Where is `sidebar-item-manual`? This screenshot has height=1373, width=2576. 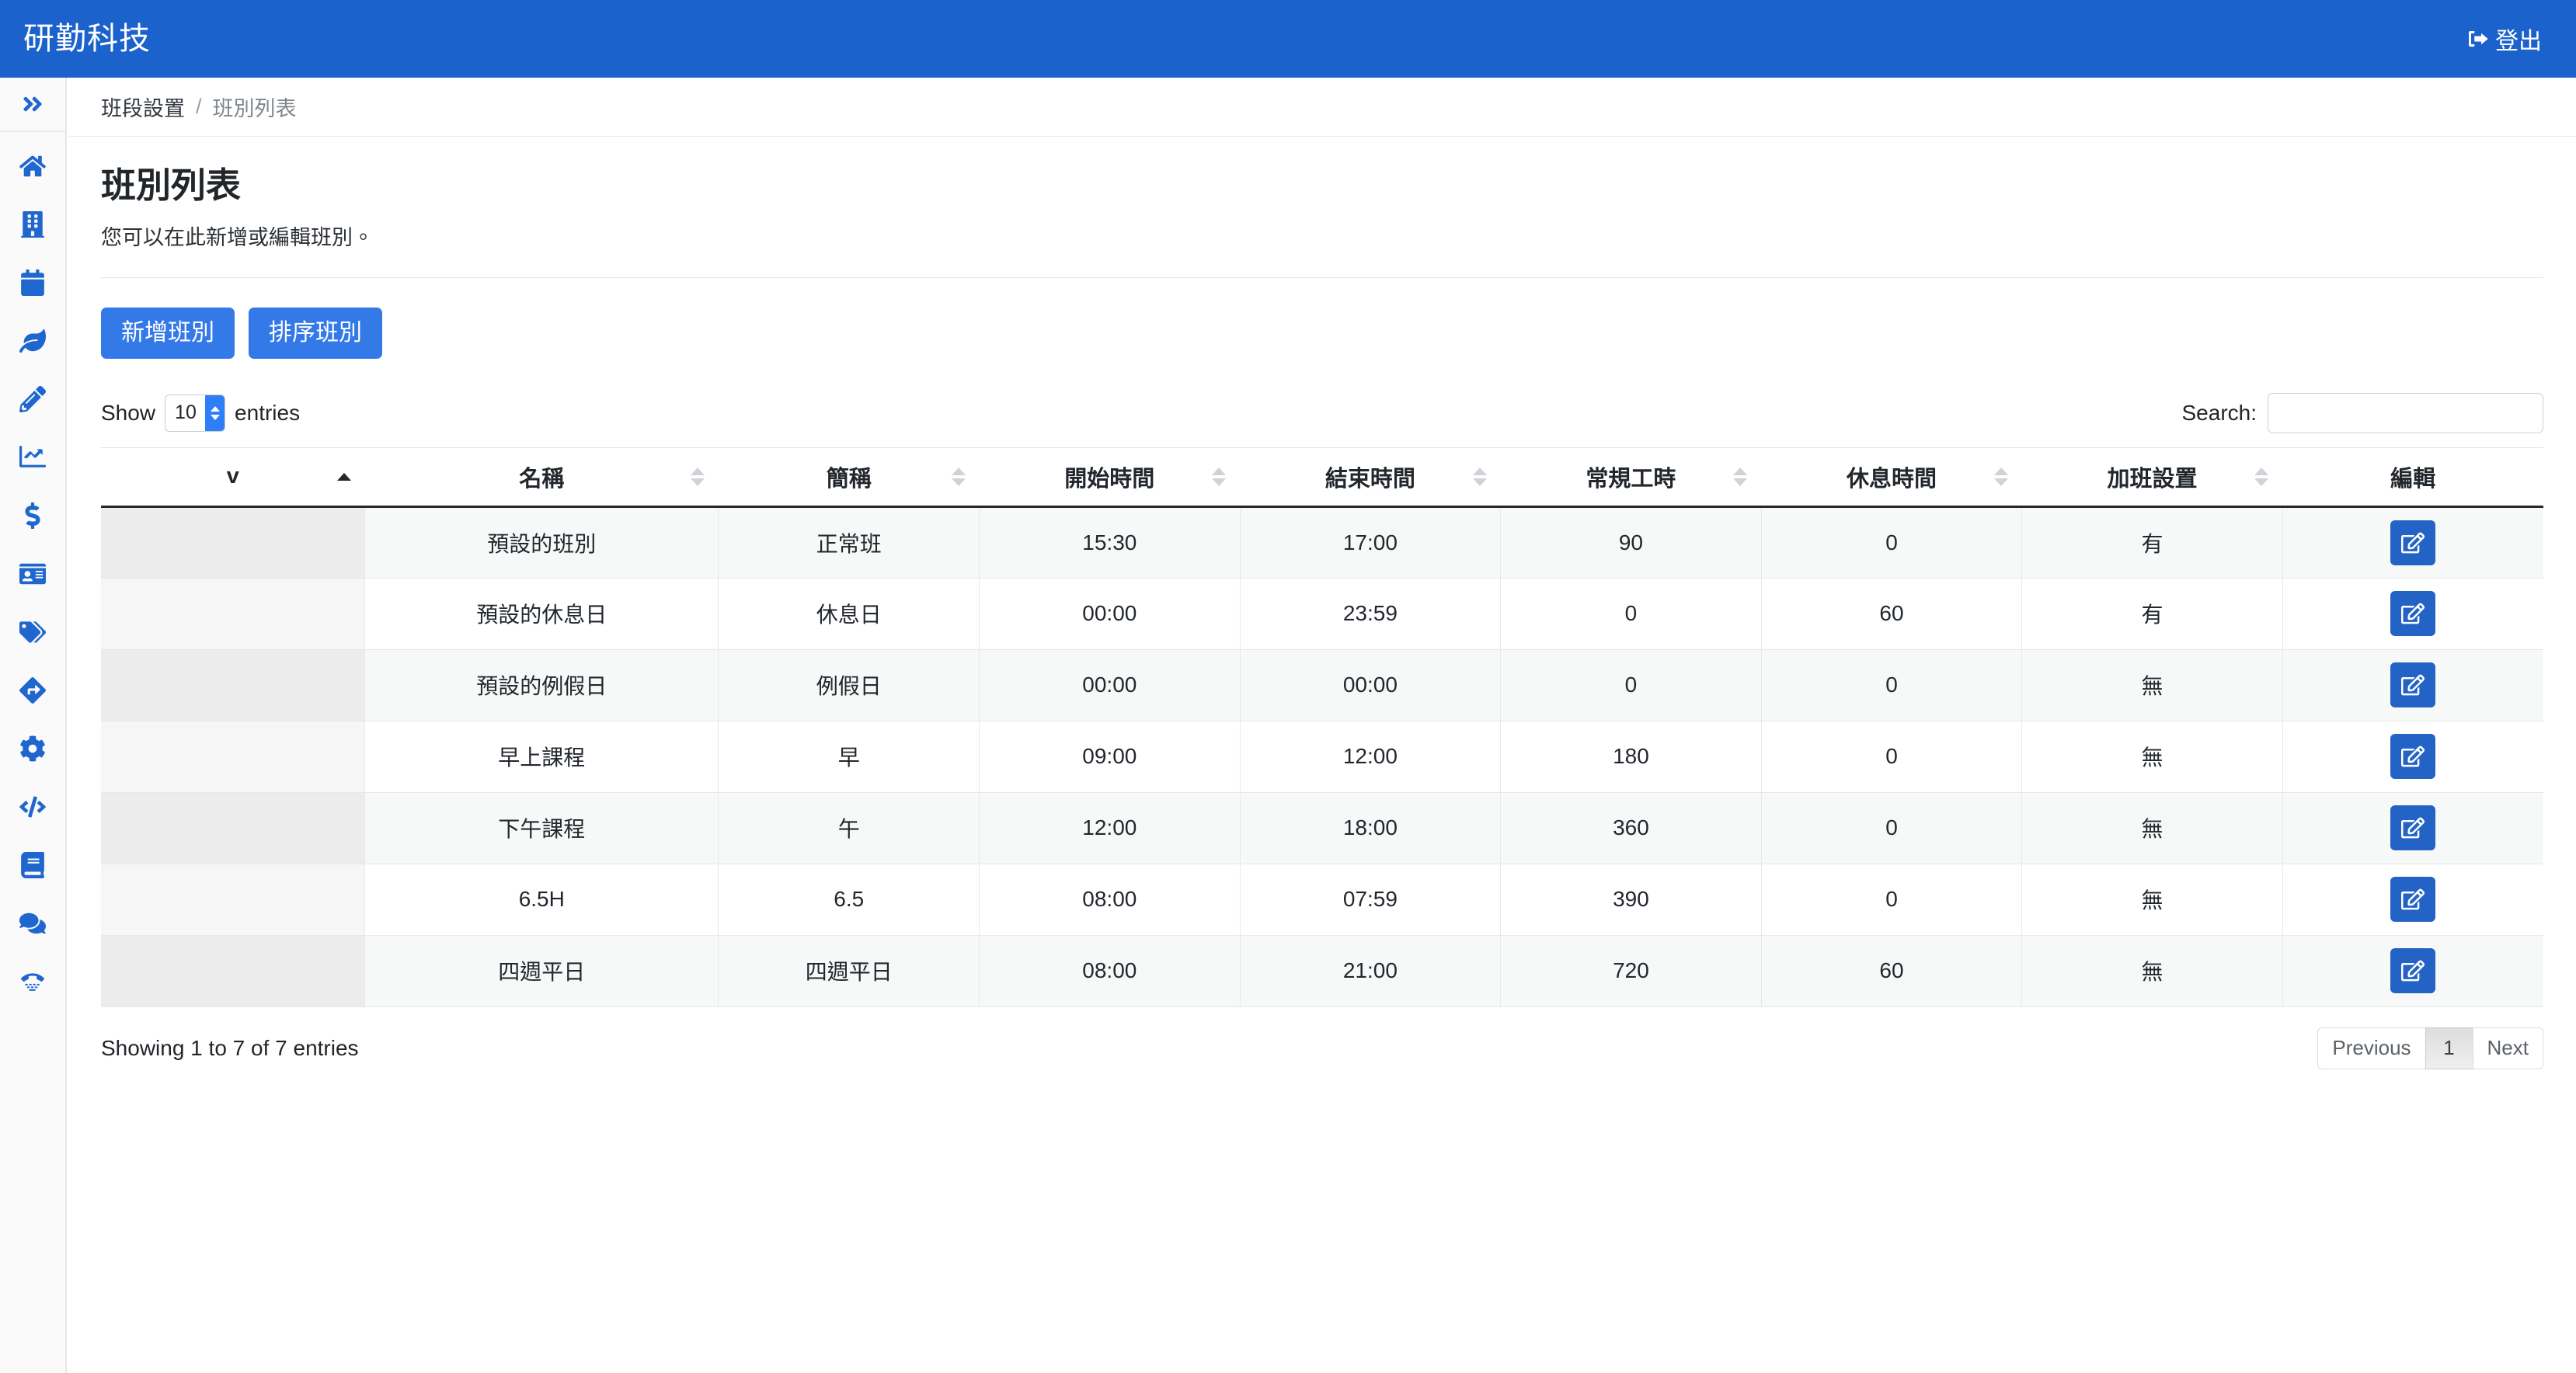
sidebar-item-manual is located at coordinates (32, 865).